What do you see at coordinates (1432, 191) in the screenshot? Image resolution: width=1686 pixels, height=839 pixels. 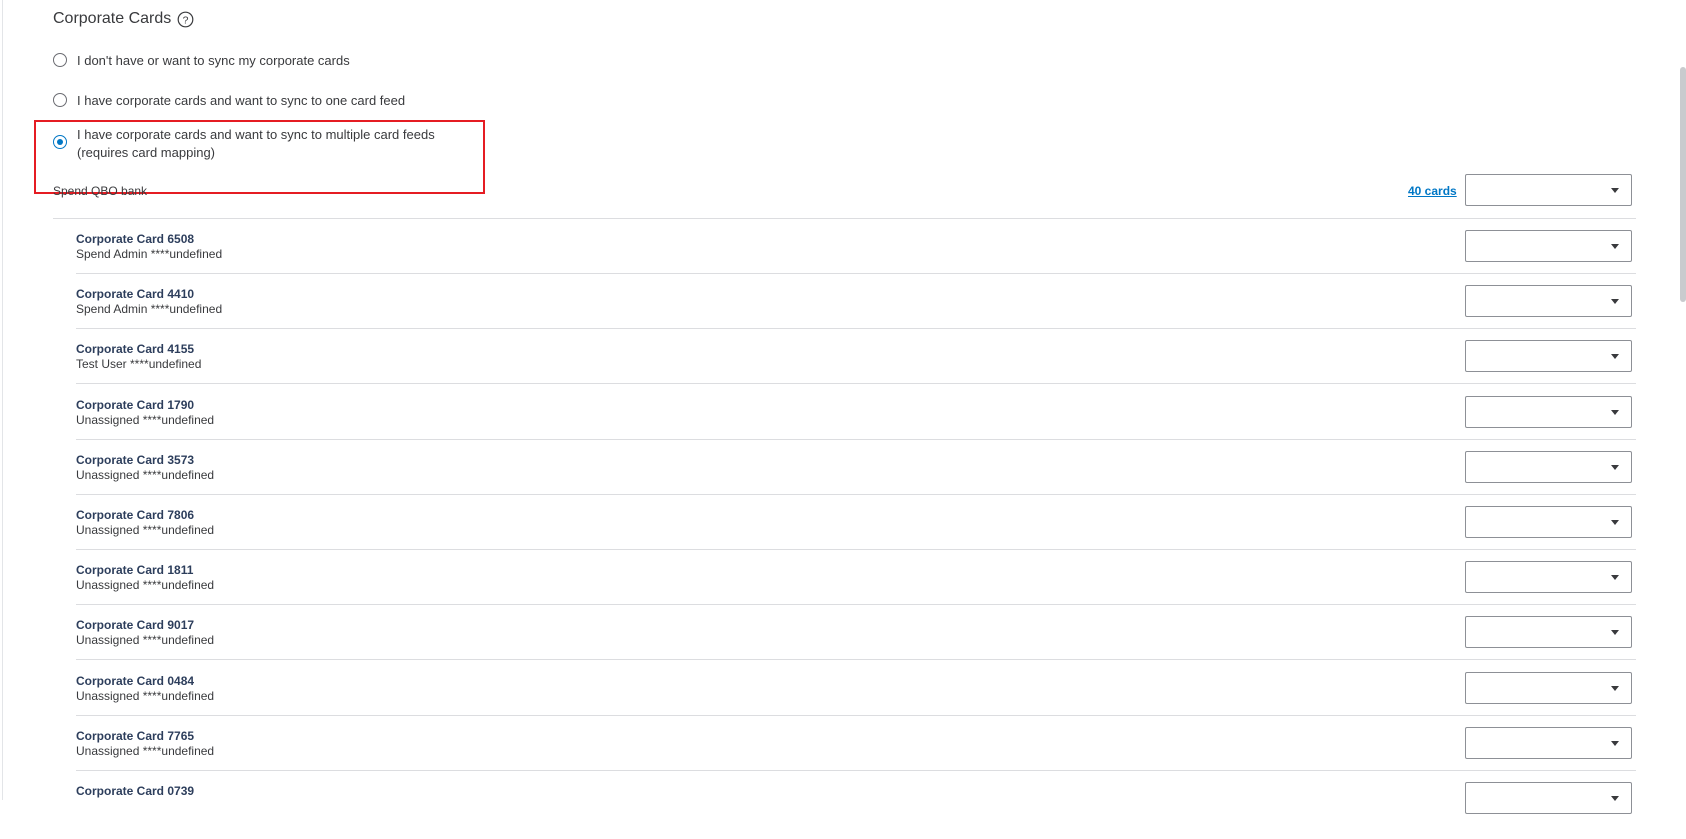 I see `cards-count-link: 40 cards` at bounding box center [1432, 191].